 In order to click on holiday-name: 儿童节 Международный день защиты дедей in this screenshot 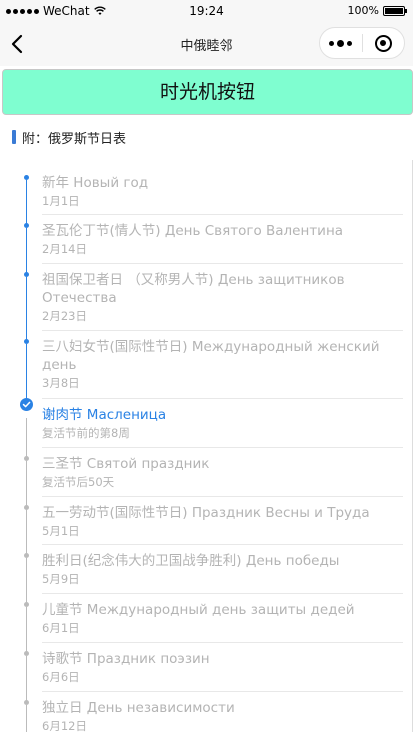, I will do `click(198, 610)`.